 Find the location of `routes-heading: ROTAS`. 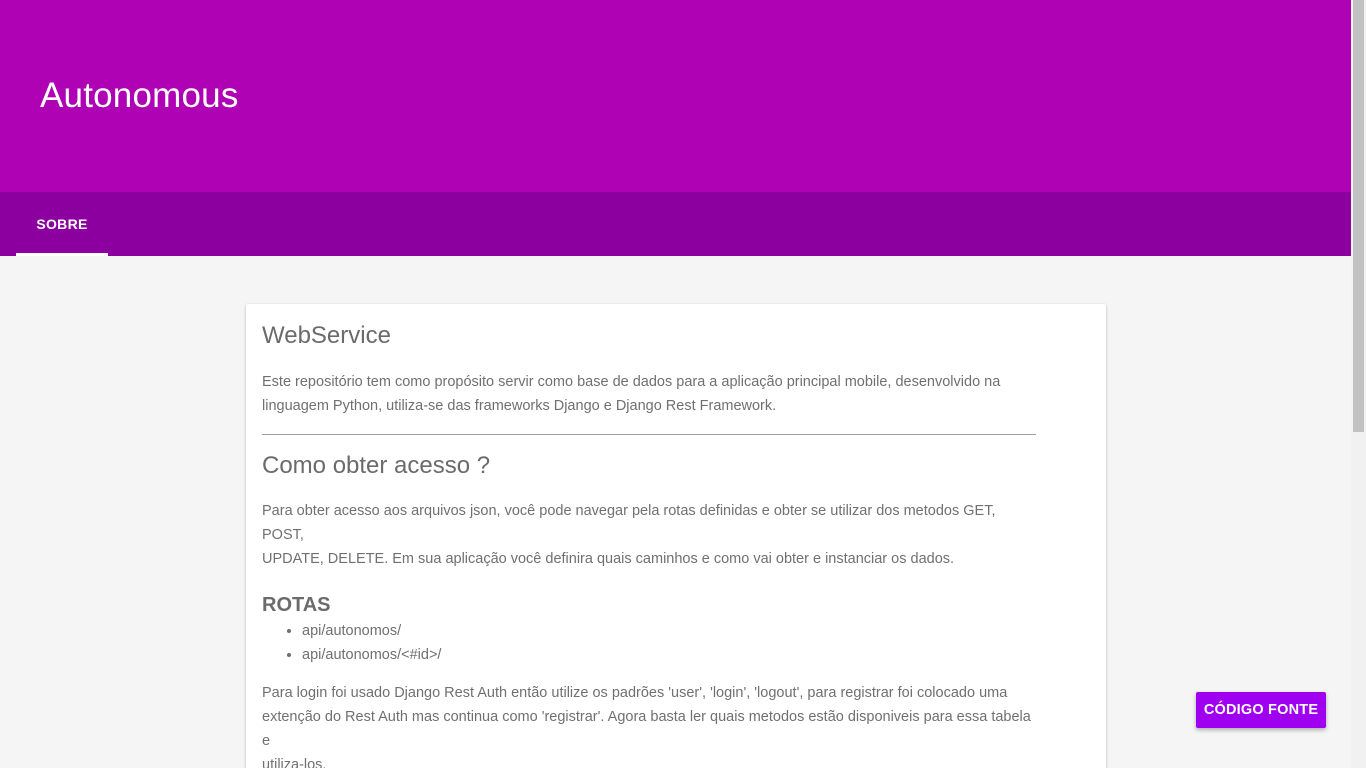

routes-heading: ROTAS is located at coordinates (296, 605).